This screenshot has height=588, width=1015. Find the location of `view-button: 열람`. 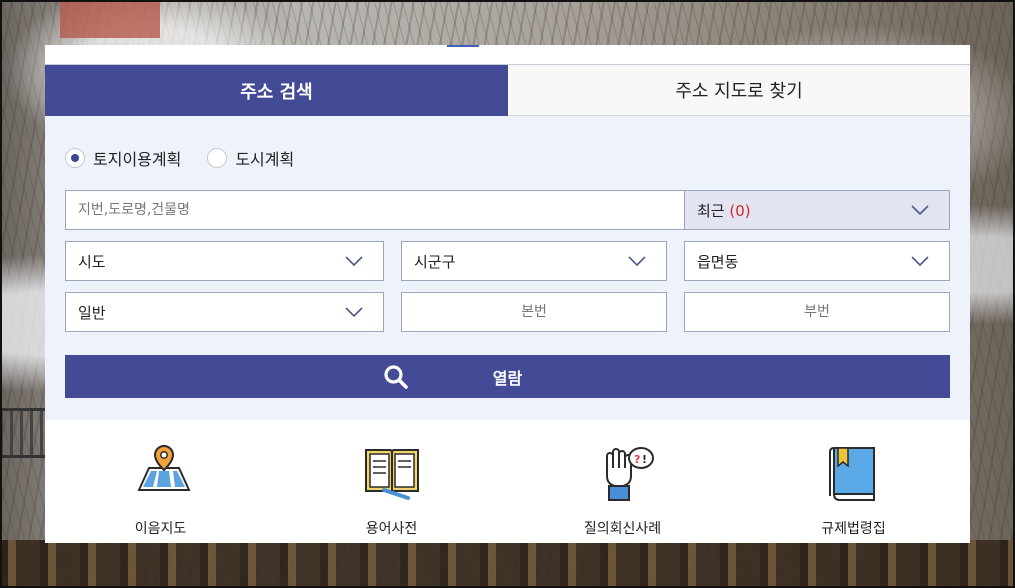

view-button: 열람 is located at coordinates (507, 376).